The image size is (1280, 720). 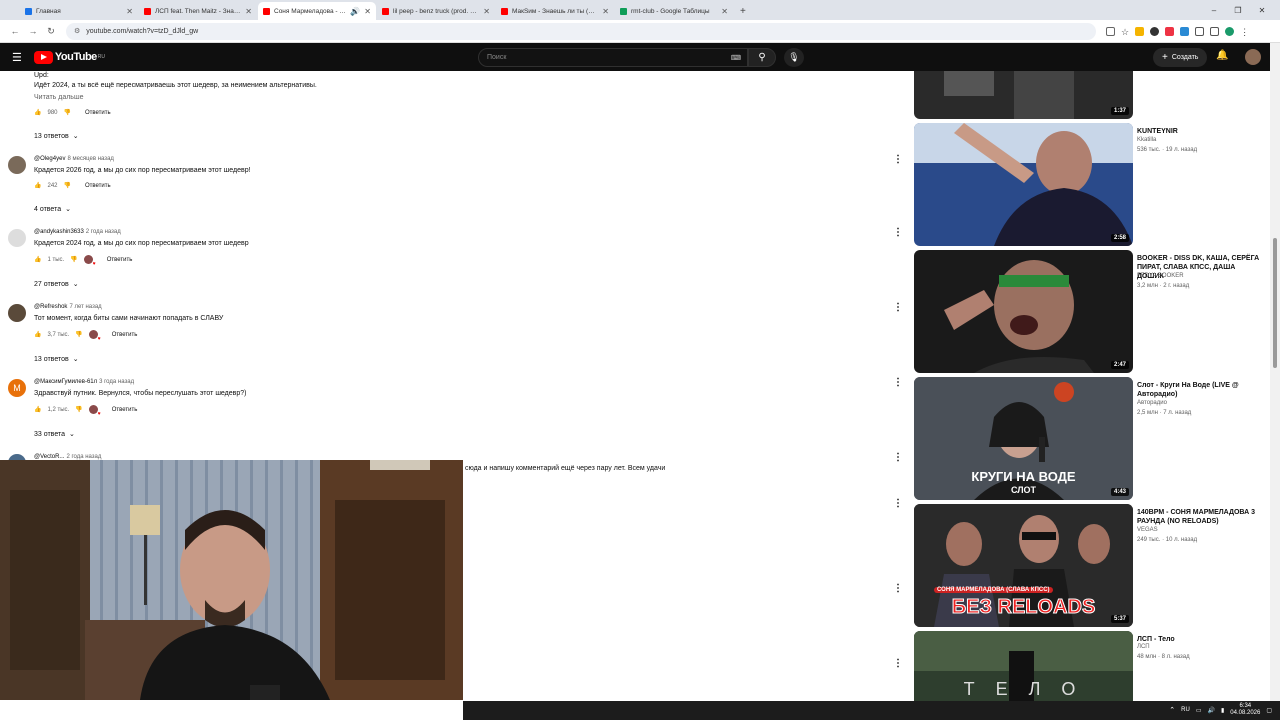 I want to click on minimize-button: –, so click(x=1214, y=10).